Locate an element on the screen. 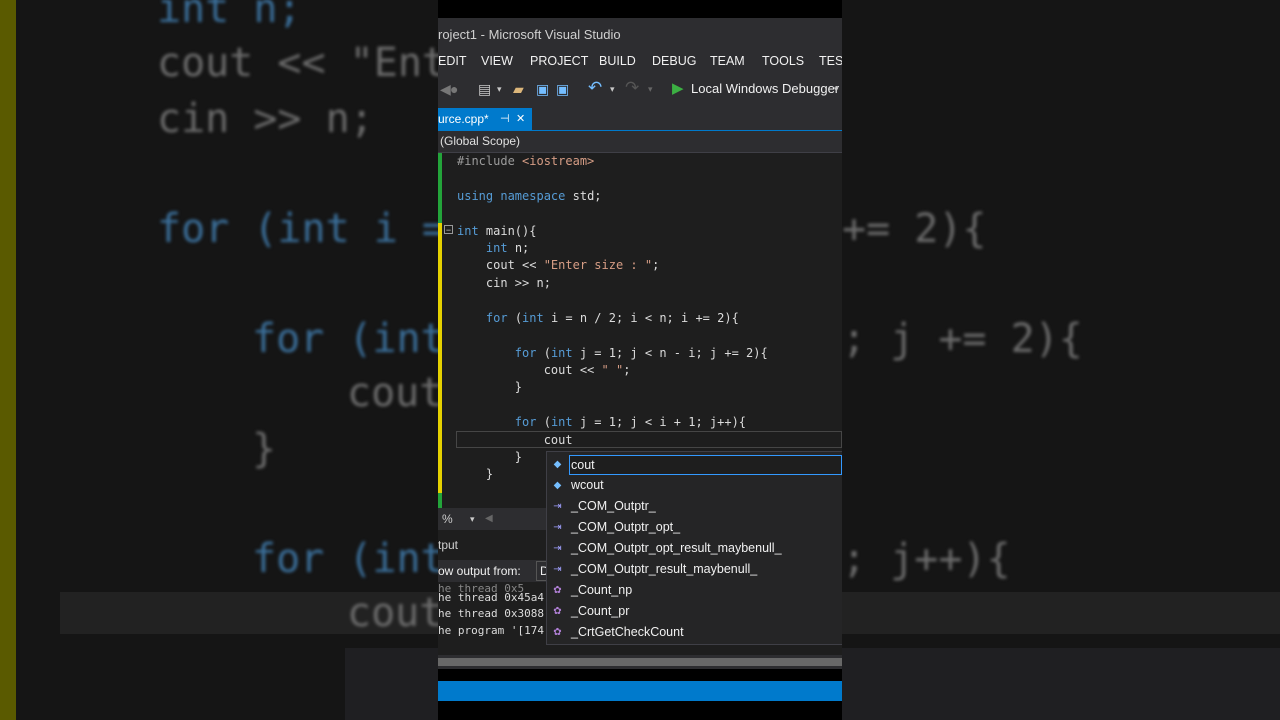  intellisense-item: ◆ wcout is located at coordinates (694, 485).